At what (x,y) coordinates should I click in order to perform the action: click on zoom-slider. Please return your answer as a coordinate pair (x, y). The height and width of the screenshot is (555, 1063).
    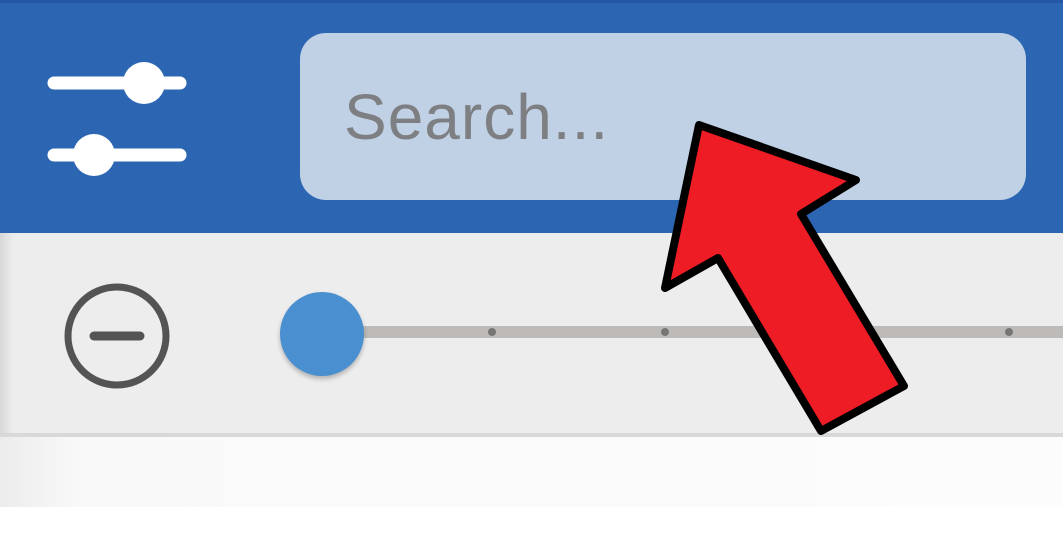
    Looking at the image, I should click on (669, 333).